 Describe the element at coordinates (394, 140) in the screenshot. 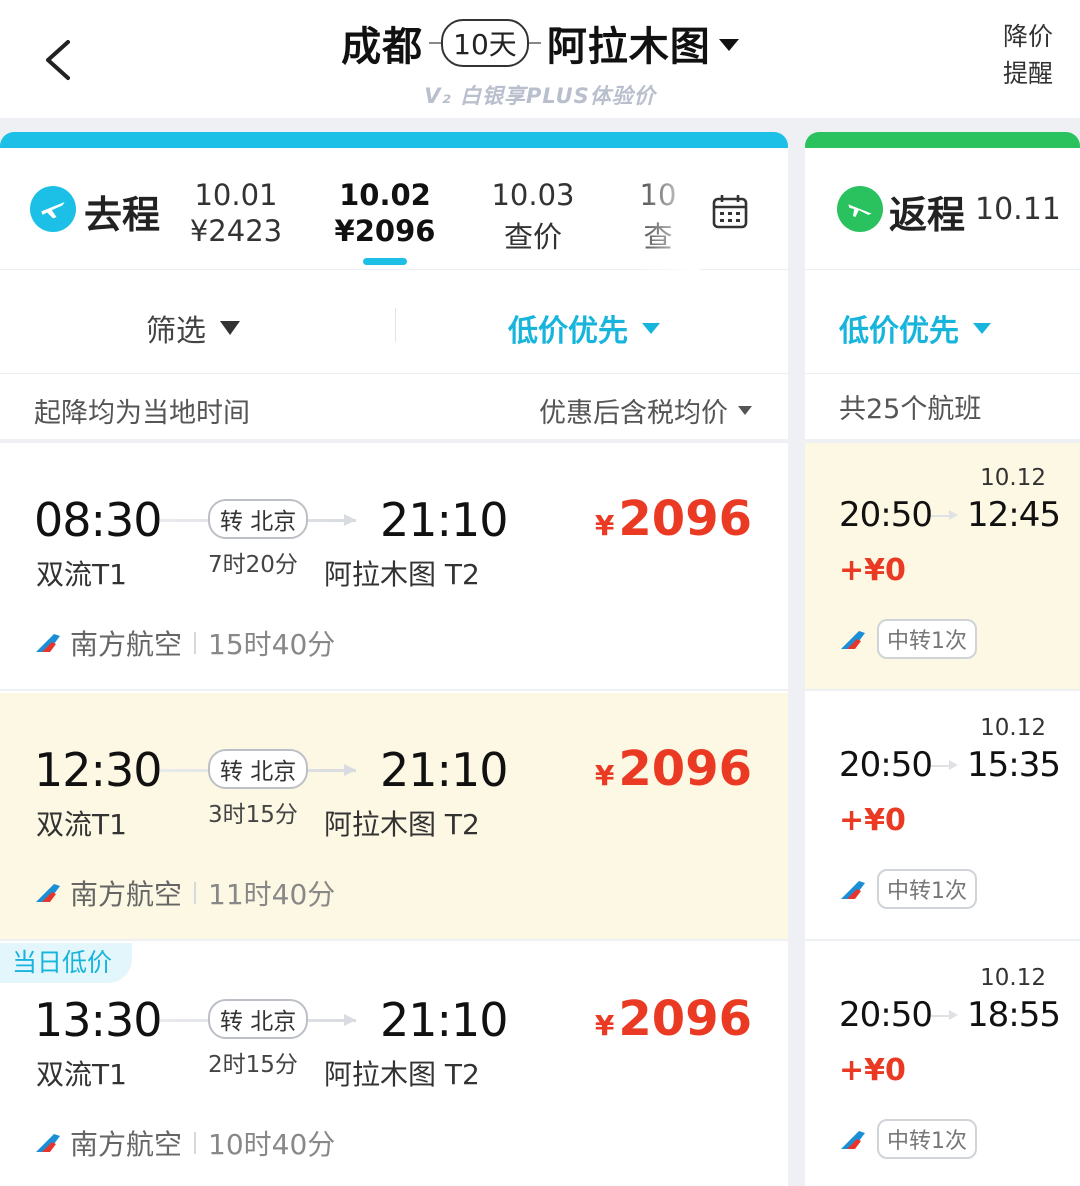

I see `outbound-color-bar` at that location.